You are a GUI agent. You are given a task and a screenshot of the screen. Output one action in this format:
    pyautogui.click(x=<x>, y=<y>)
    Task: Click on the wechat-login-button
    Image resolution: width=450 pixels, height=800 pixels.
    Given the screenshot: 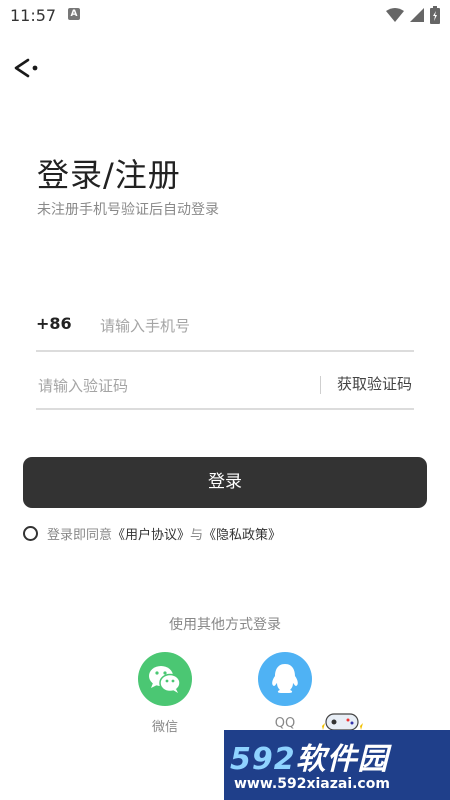 What is the action you would take?
    pyautogui.click(x=165, y=679)
    